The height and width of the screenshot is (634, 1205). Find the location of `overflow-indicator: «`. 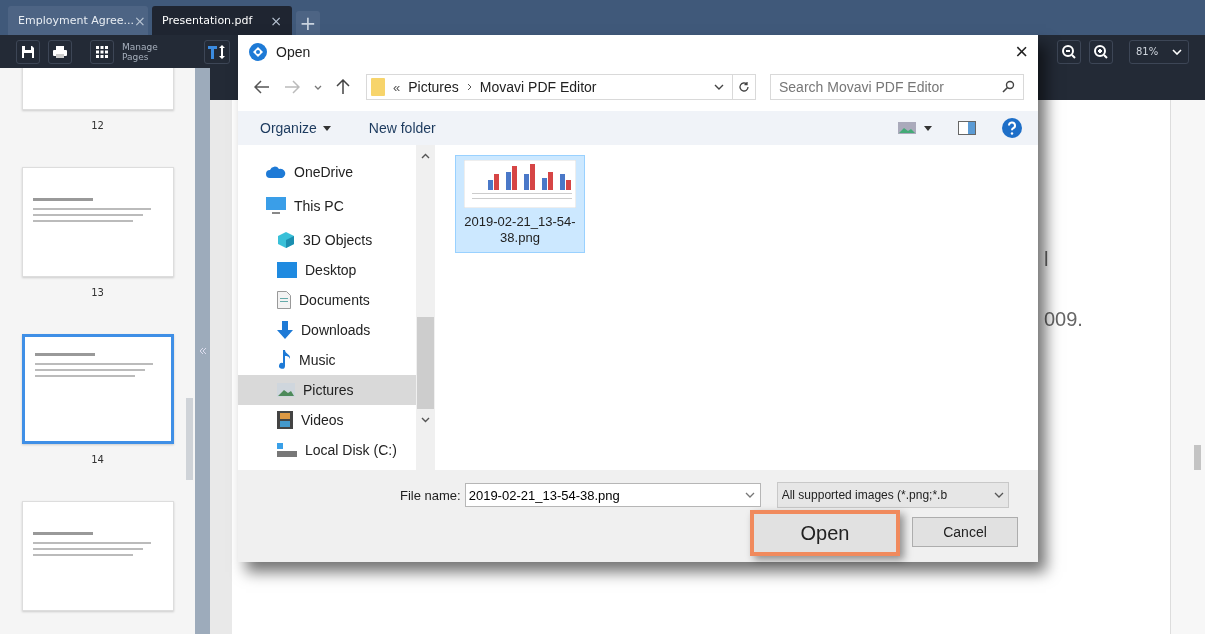

overflow-indicator: « is located at coordinates (397, 87).